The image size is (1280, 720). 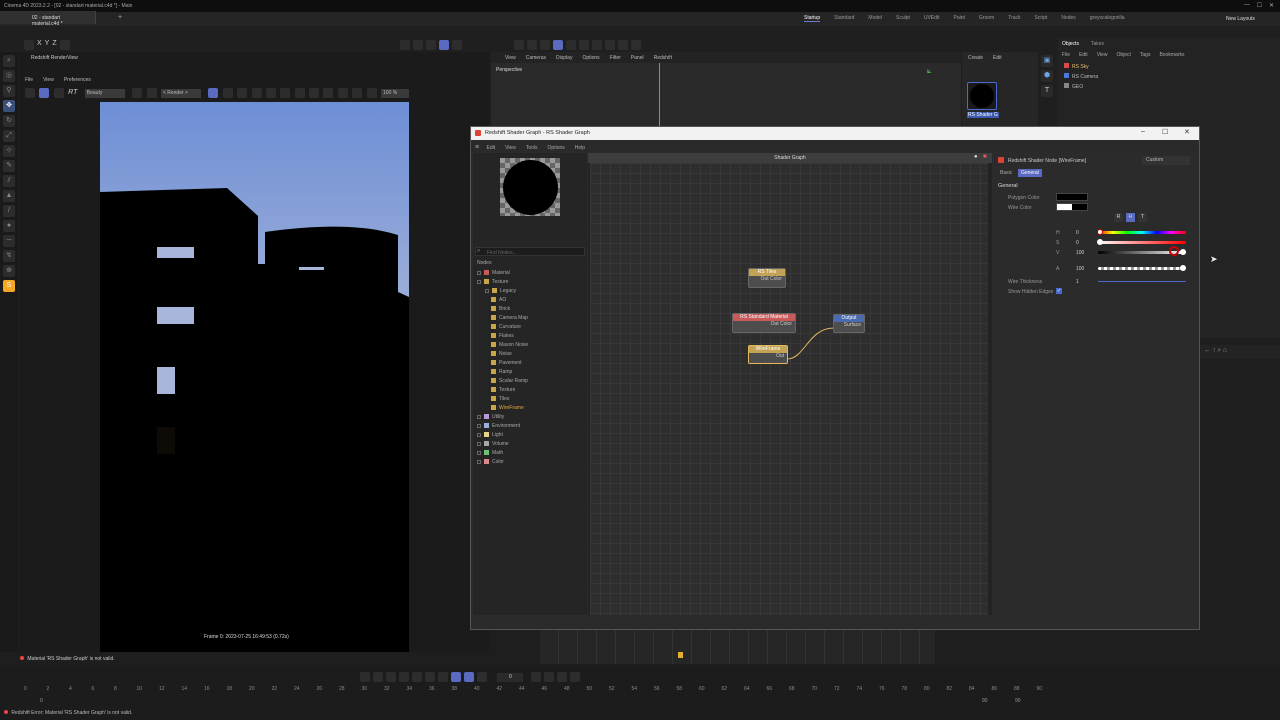 I want to click on new-layouts-button: New Layouts, so click(x=1240, y=19).